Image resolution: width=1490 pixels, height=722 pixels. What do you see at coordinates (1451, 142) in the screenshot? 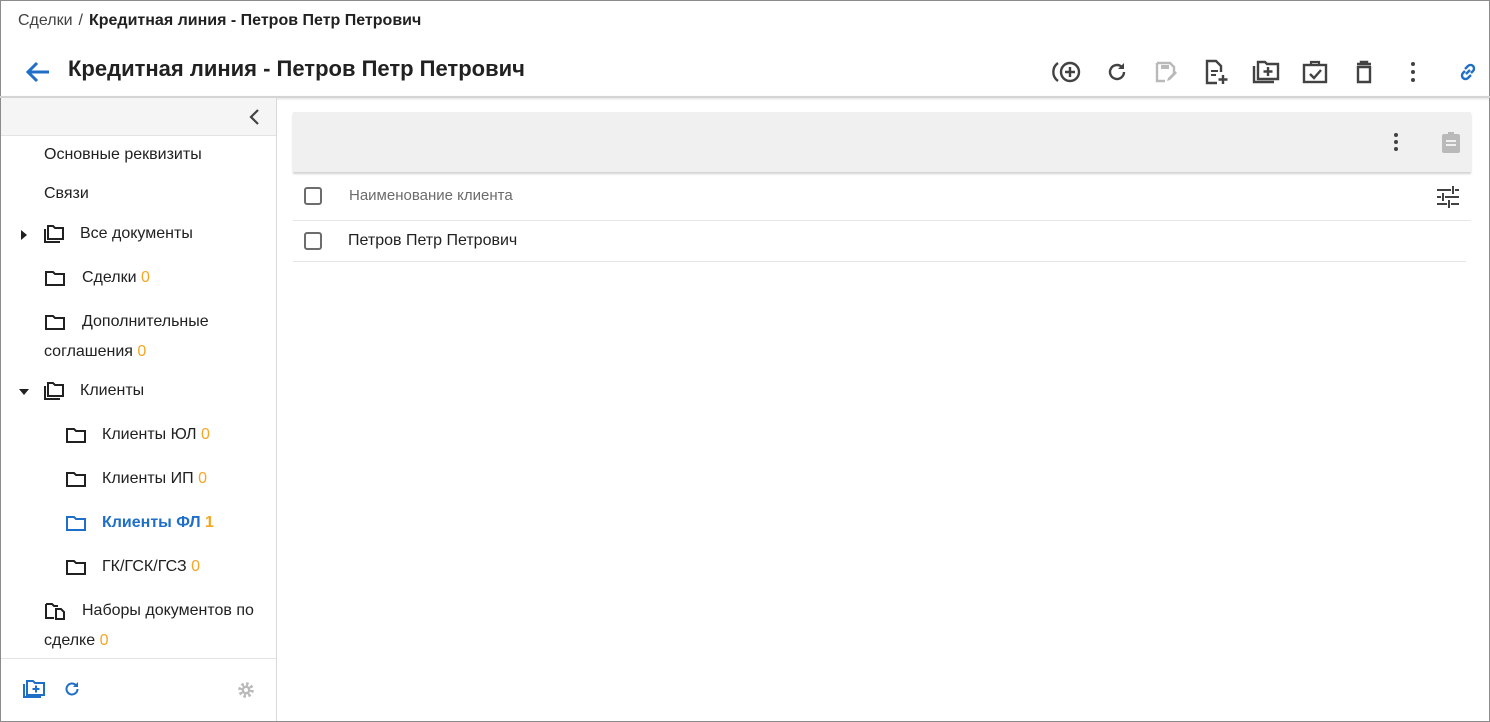
I see `clipboard-icon` at bounding box center [1451, 142].